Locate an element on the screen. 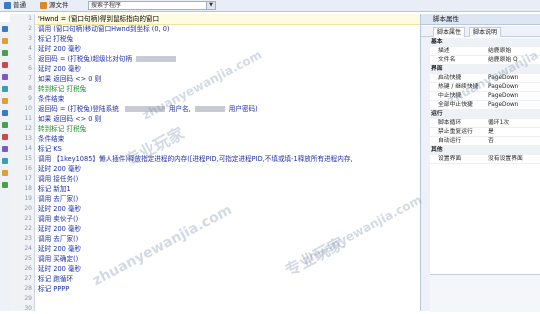 This screenshot has height=314, width=540. code-line: 'Hwnd = (窗口句柄)得到鼠标指向的窗口 is located at coordinates (98, 19).